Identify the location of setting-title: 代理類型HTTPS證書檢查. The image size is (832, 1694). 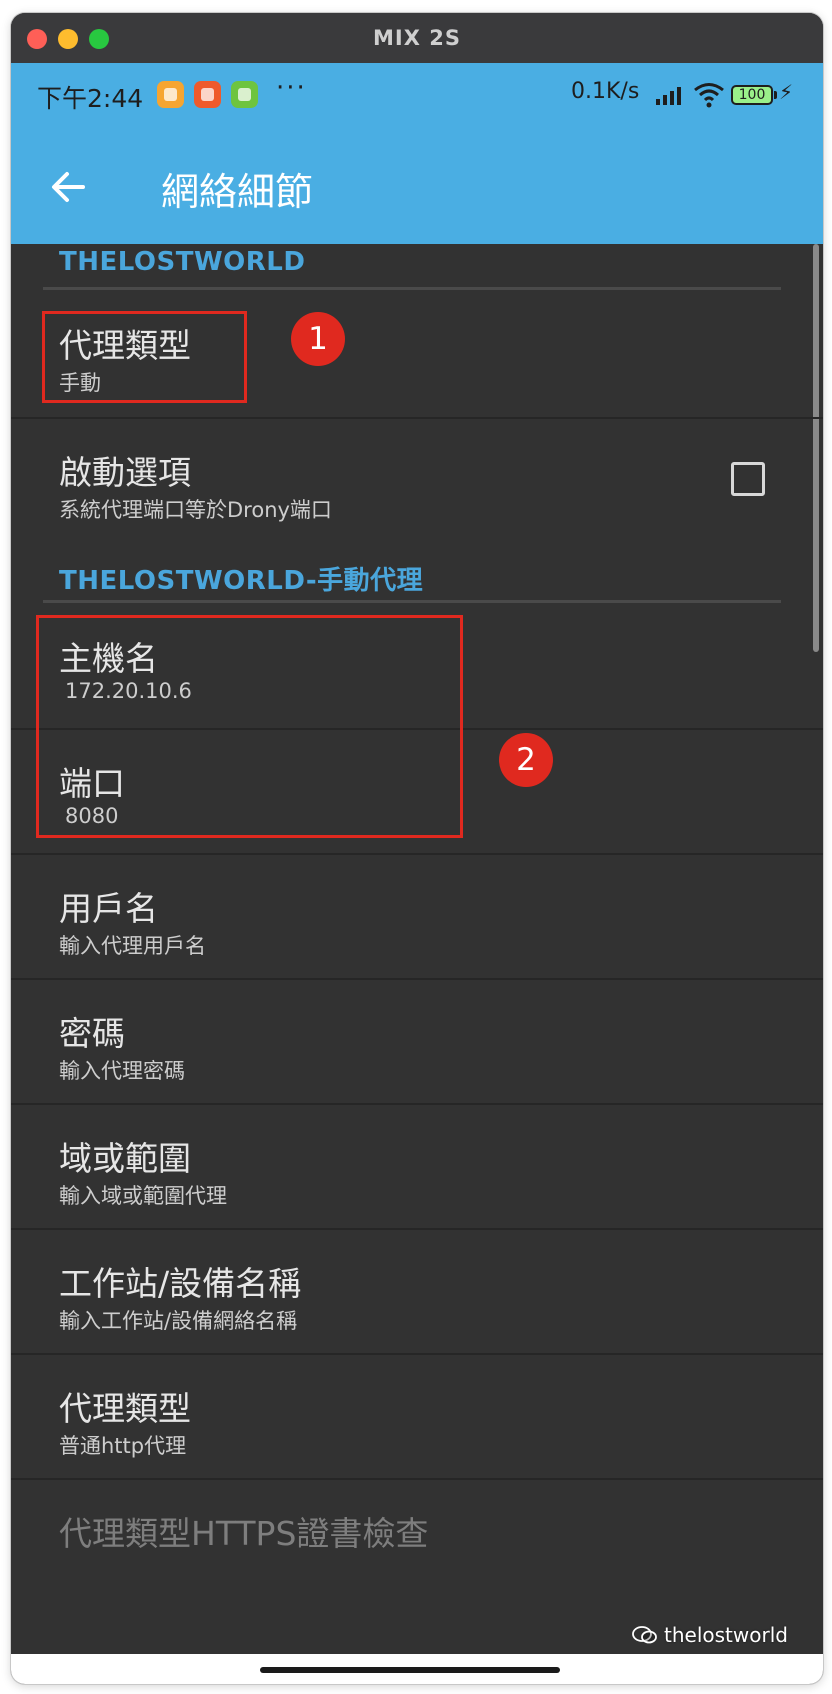
(244, 1533).